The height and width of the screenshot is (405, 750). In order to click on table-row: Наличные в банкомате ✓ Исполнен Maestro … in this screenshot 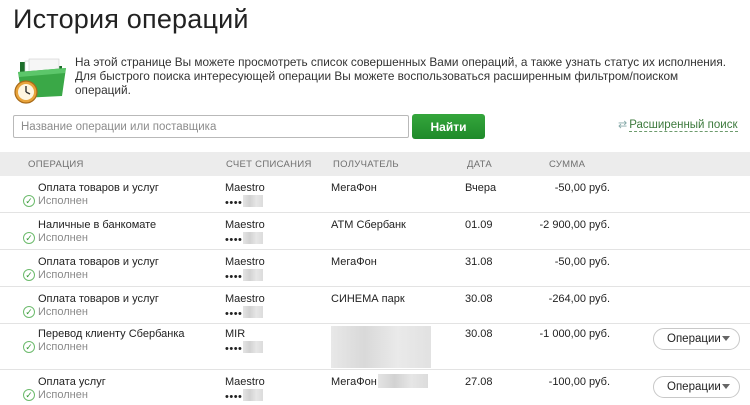, I will do `click(375, 231)`.